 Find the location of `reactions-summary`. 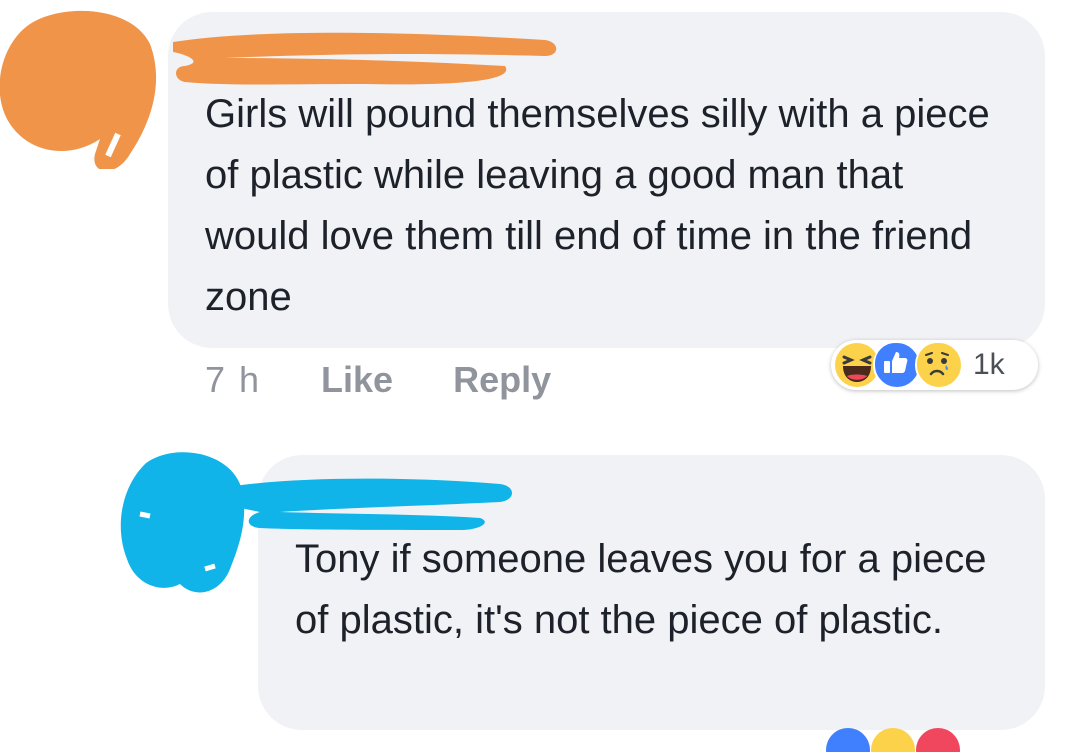

reactions-summary is located at coordinates (908, 732).